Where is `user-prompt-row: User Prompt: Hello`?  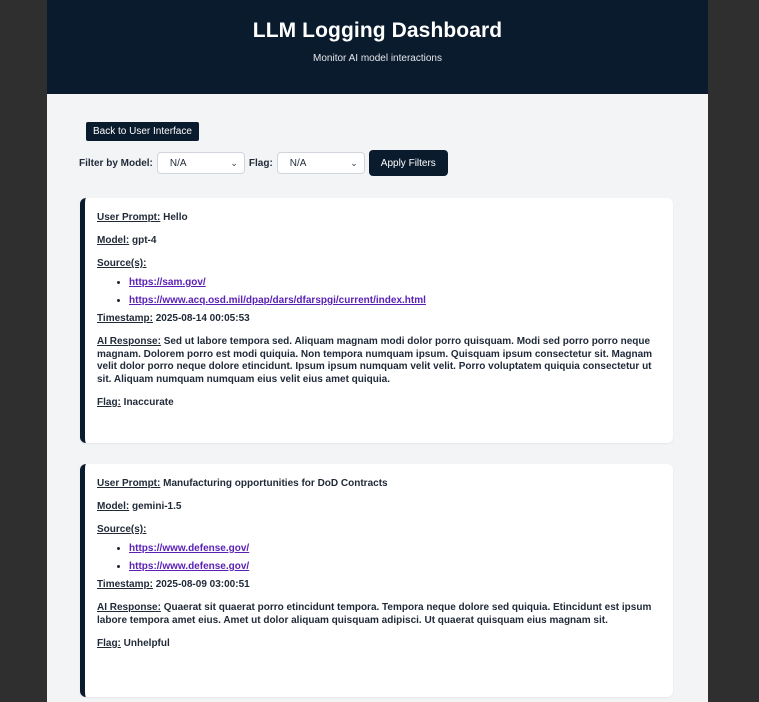 user-prompt-row: User Prompt: Hello is located at coordinates (379, 218).